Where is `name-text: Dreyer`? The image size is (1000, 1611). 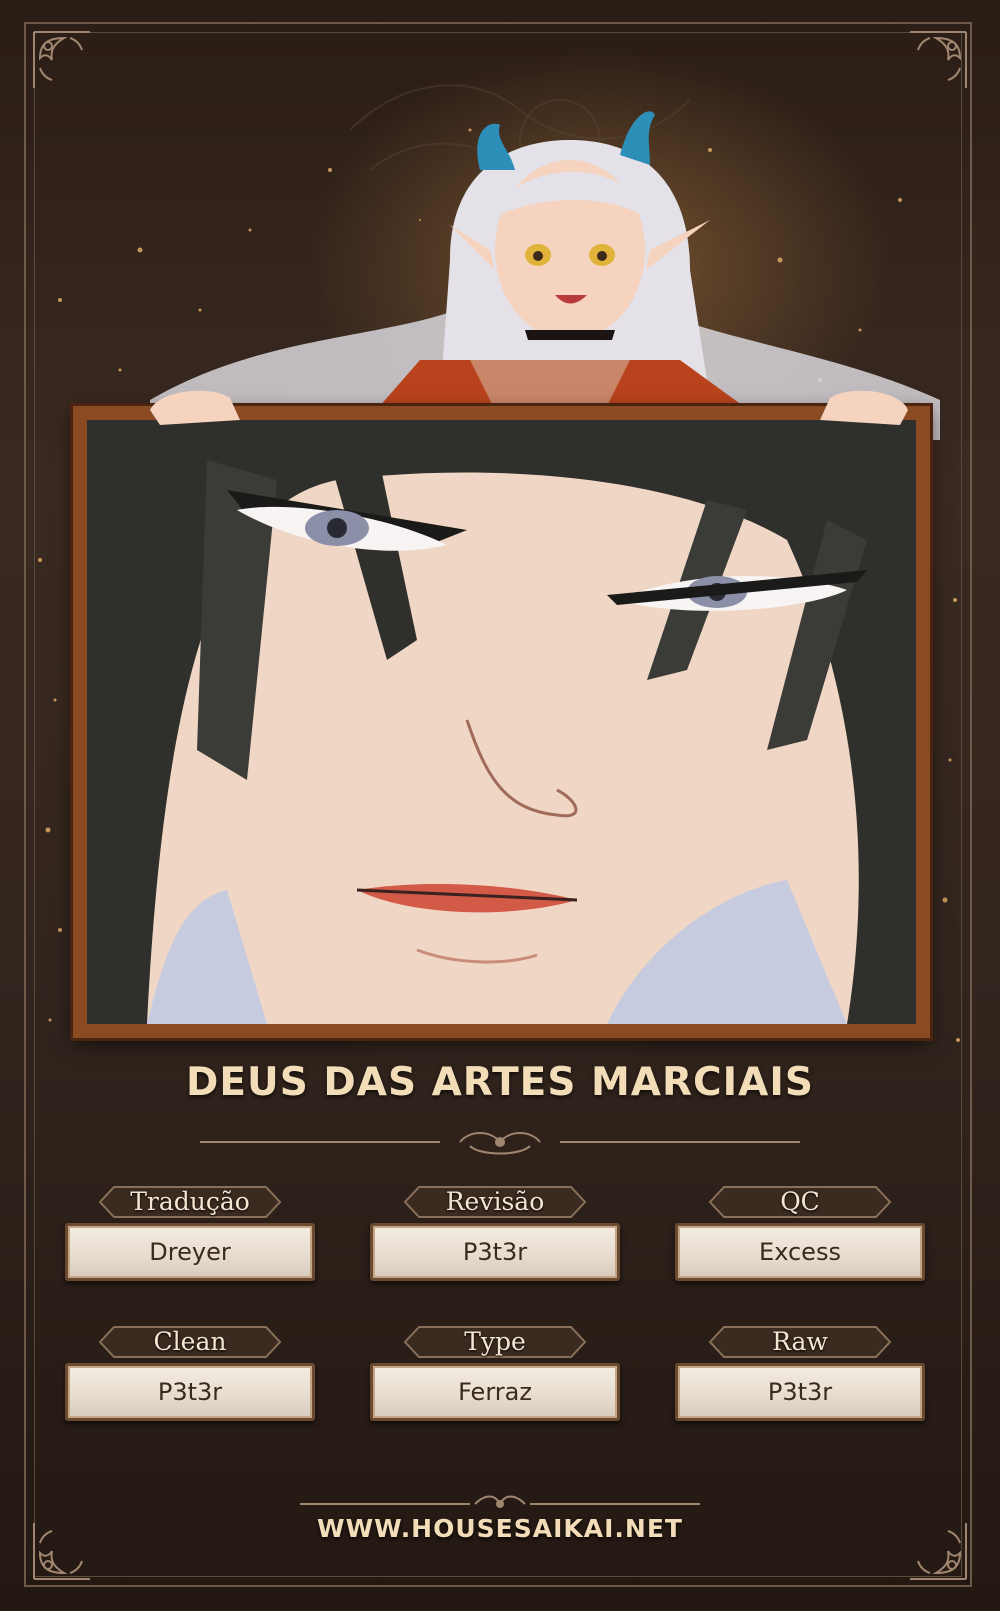
name-text: Dreyer is located at coordinates (190, 1252).